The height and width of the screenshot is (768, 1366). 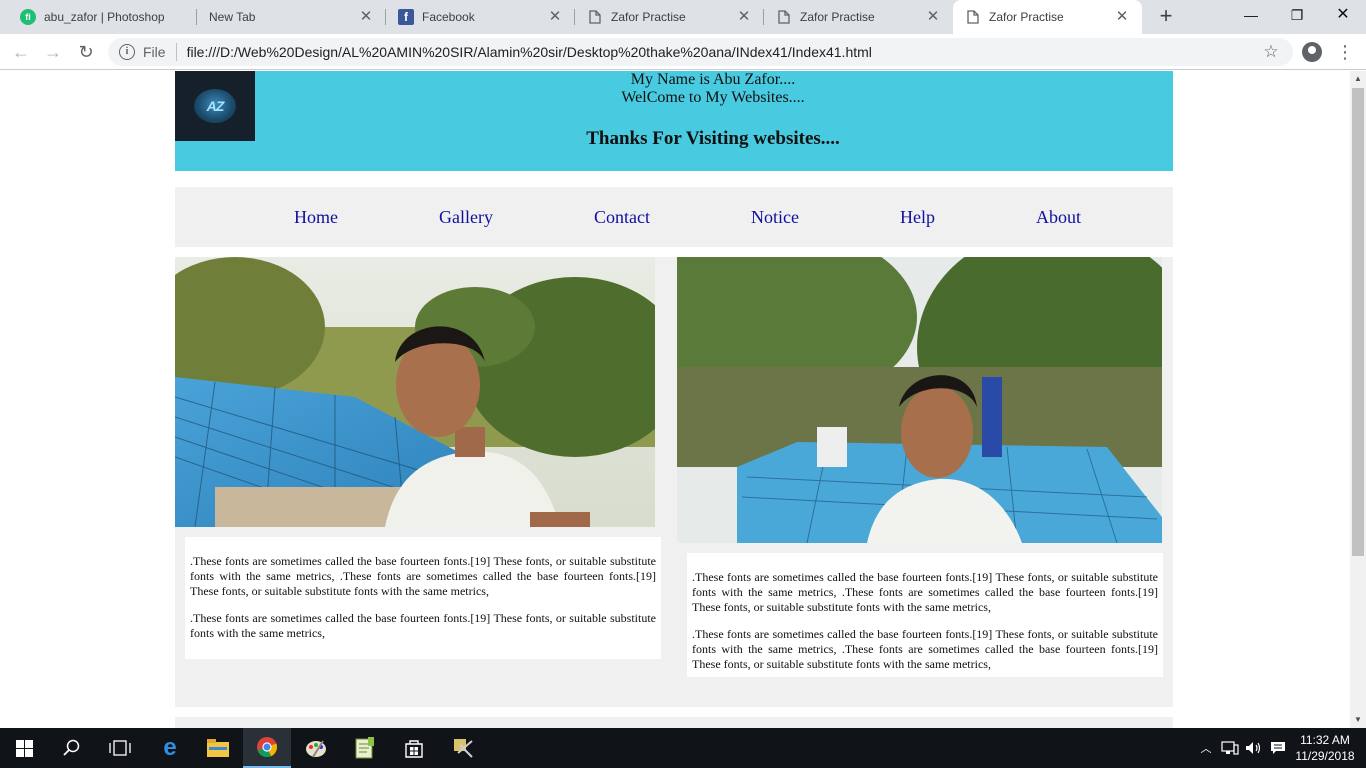 I want to click on info-icon: i, so click(x=127, y=52).